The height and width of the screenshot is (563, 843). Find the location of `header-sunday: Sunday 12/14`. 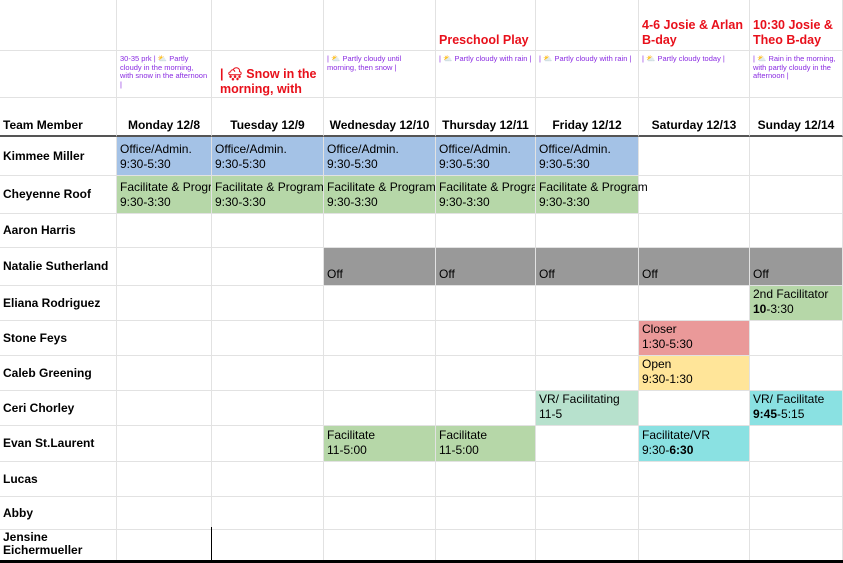

header-sunday: Sunday 12/14 is located at coordinates (796, 117).